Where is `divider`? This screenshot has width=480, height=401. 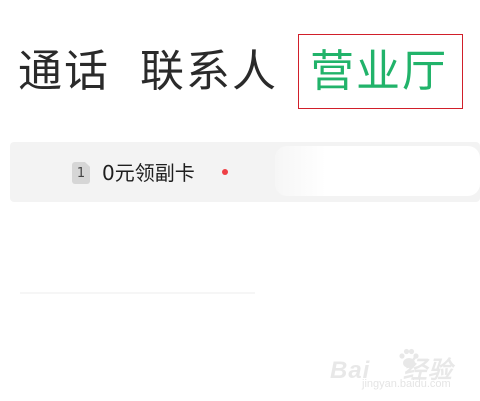
divider is located at coordinates (137, 293).